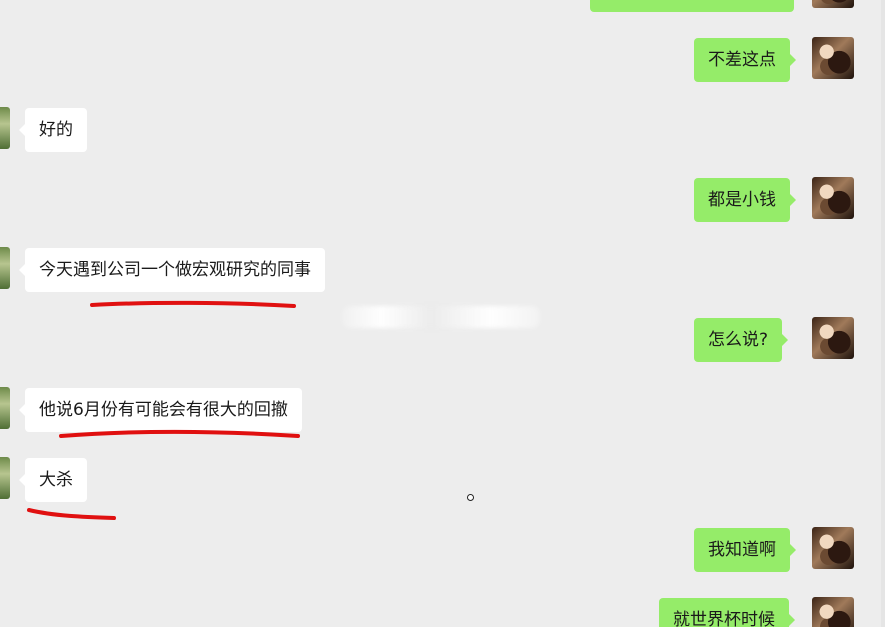 This screenshot has width=885, height=627. Describe the element at coordinates (742, 60) in the screenshot. I see `message-text: 不差这点` at that location.